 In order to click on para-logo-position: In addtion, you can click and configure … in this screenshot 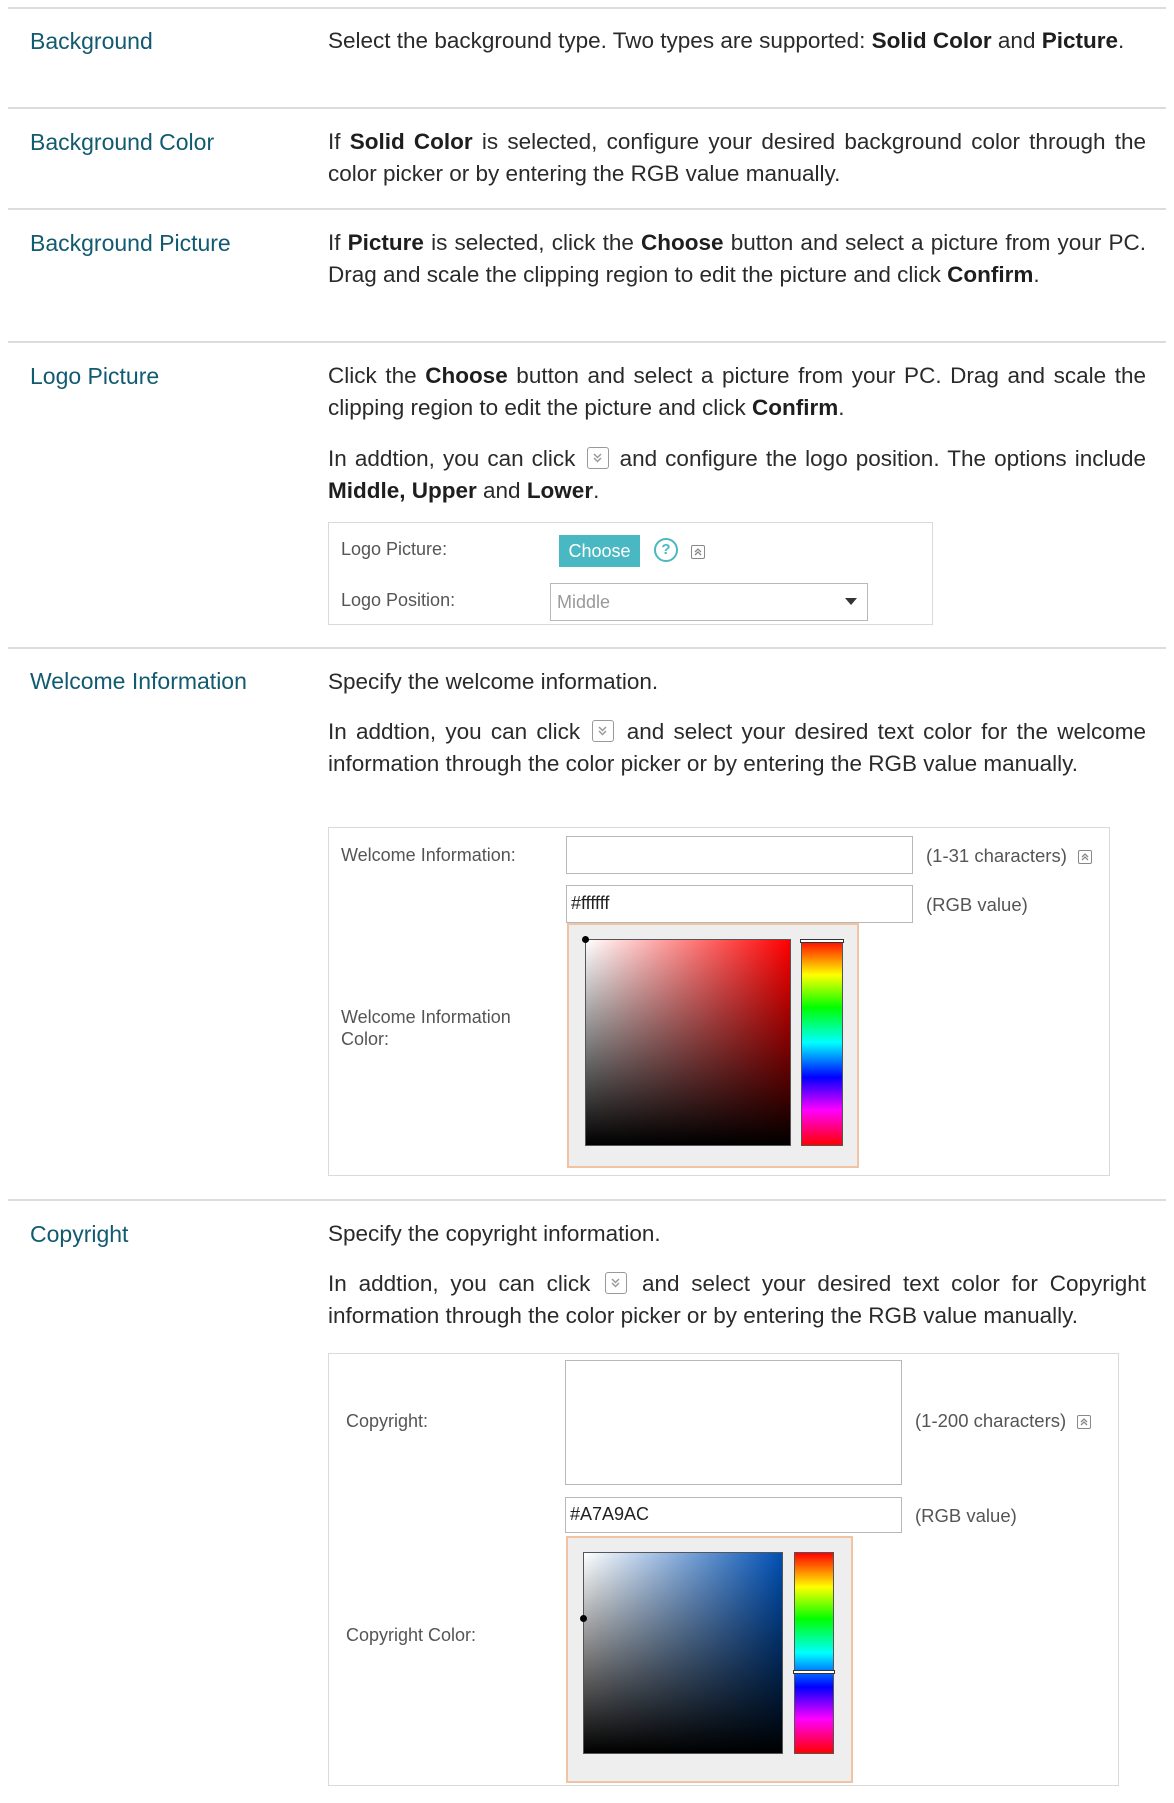, I will do `click(737, 475)`.